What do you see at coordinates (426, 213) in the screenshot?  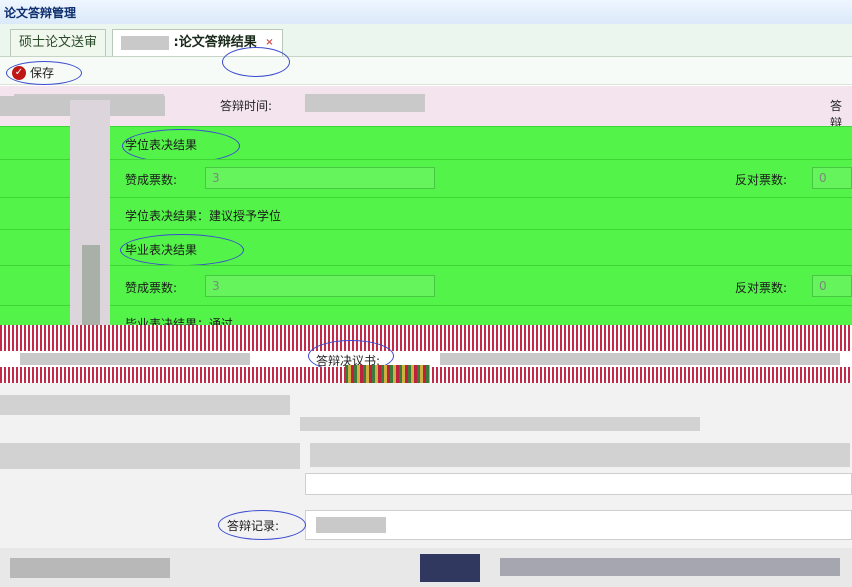 I see `degree-vote-result-row: 学位表决结果：建议授予学位` at bounding box center [426, 213].